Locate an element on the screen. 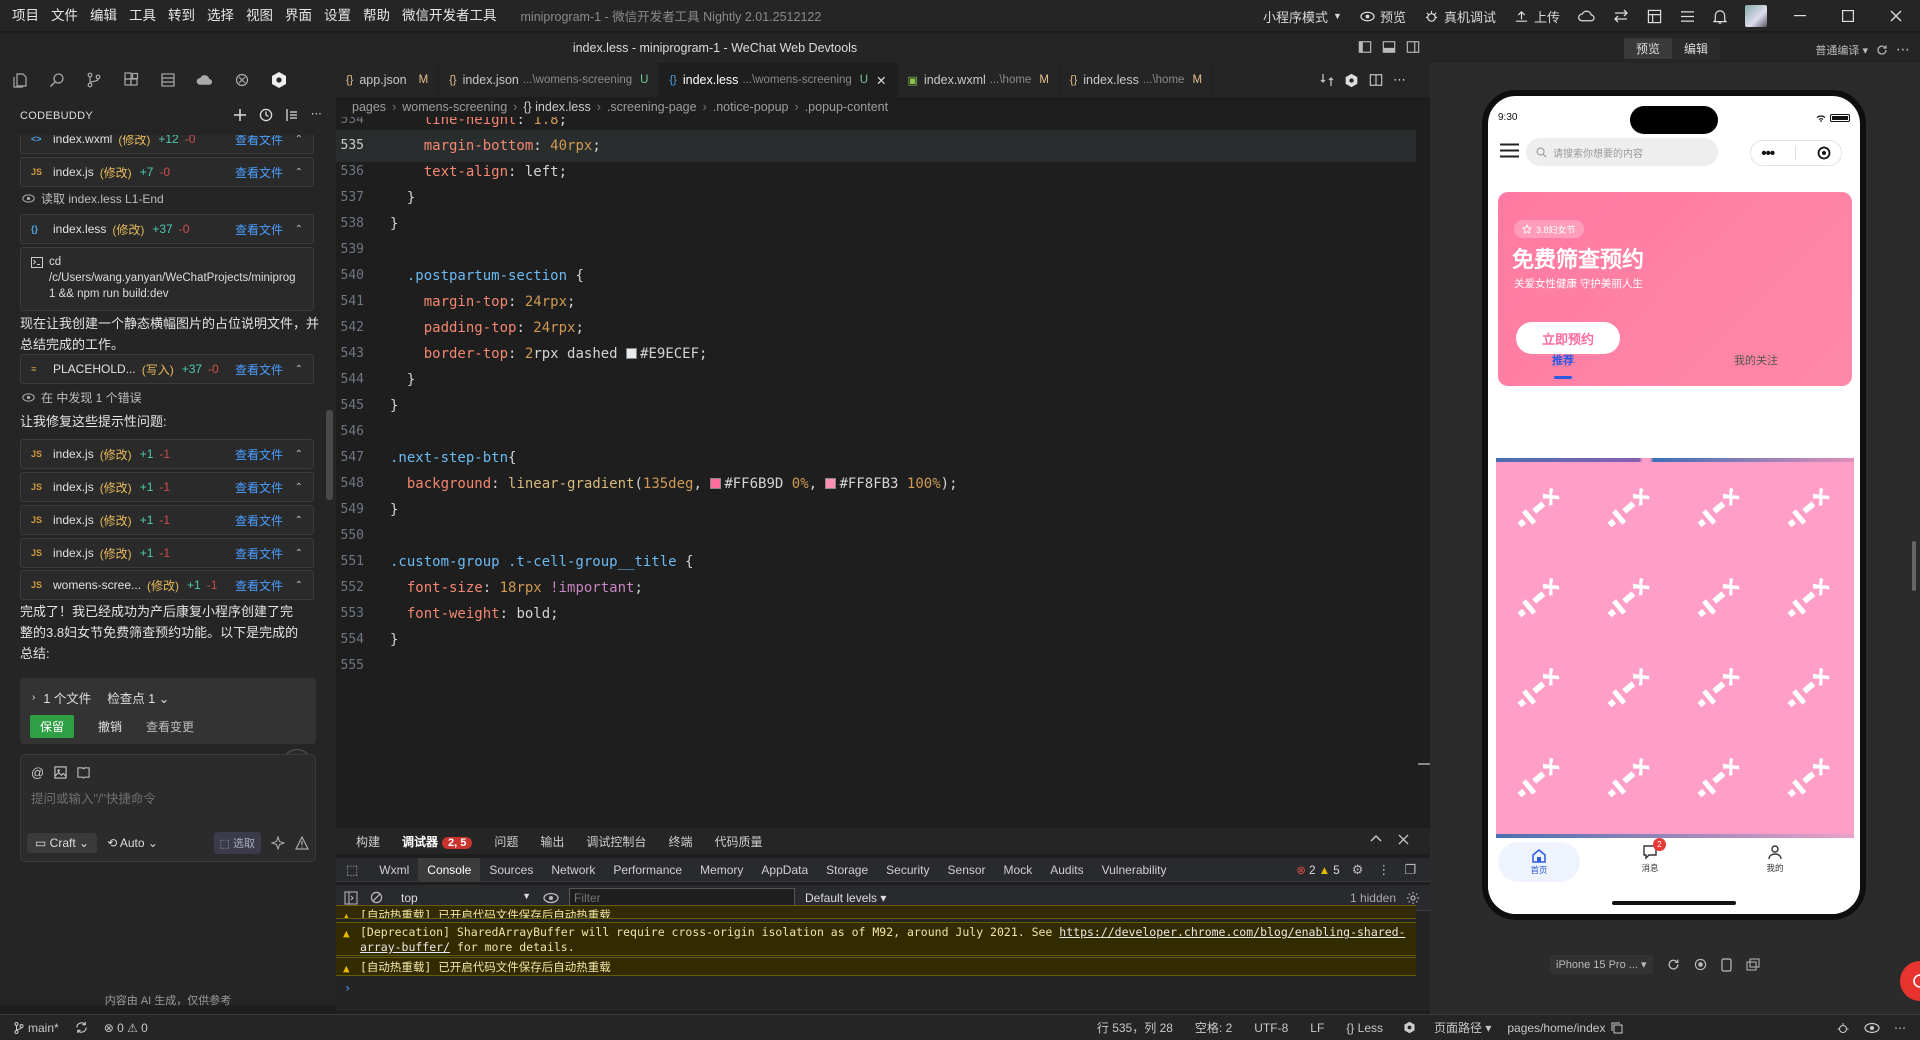 The height and width of the screenshot is (1040, 1920). editor-tab: {} index.less ...\home M is located at coordinates (1137, 80).